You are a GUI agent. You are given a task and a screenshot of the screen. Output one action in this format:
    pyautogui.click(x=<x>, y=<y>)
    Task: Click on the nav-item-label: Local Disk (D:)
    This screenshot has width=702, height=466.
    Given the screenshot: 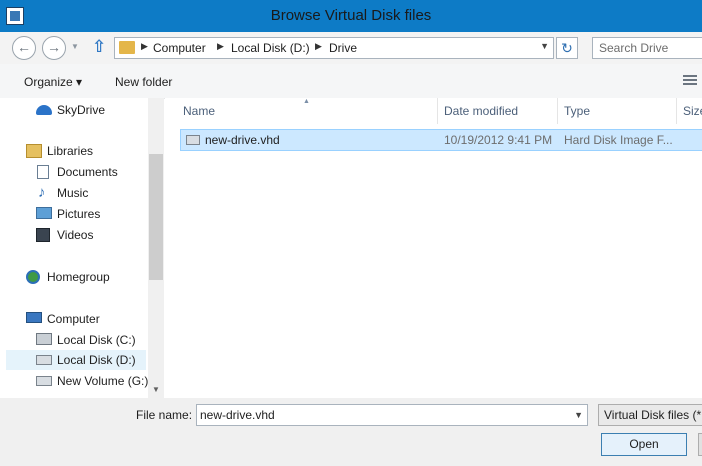 What is the action you would take?
    pyautogui.click(x=96, y=360)
    